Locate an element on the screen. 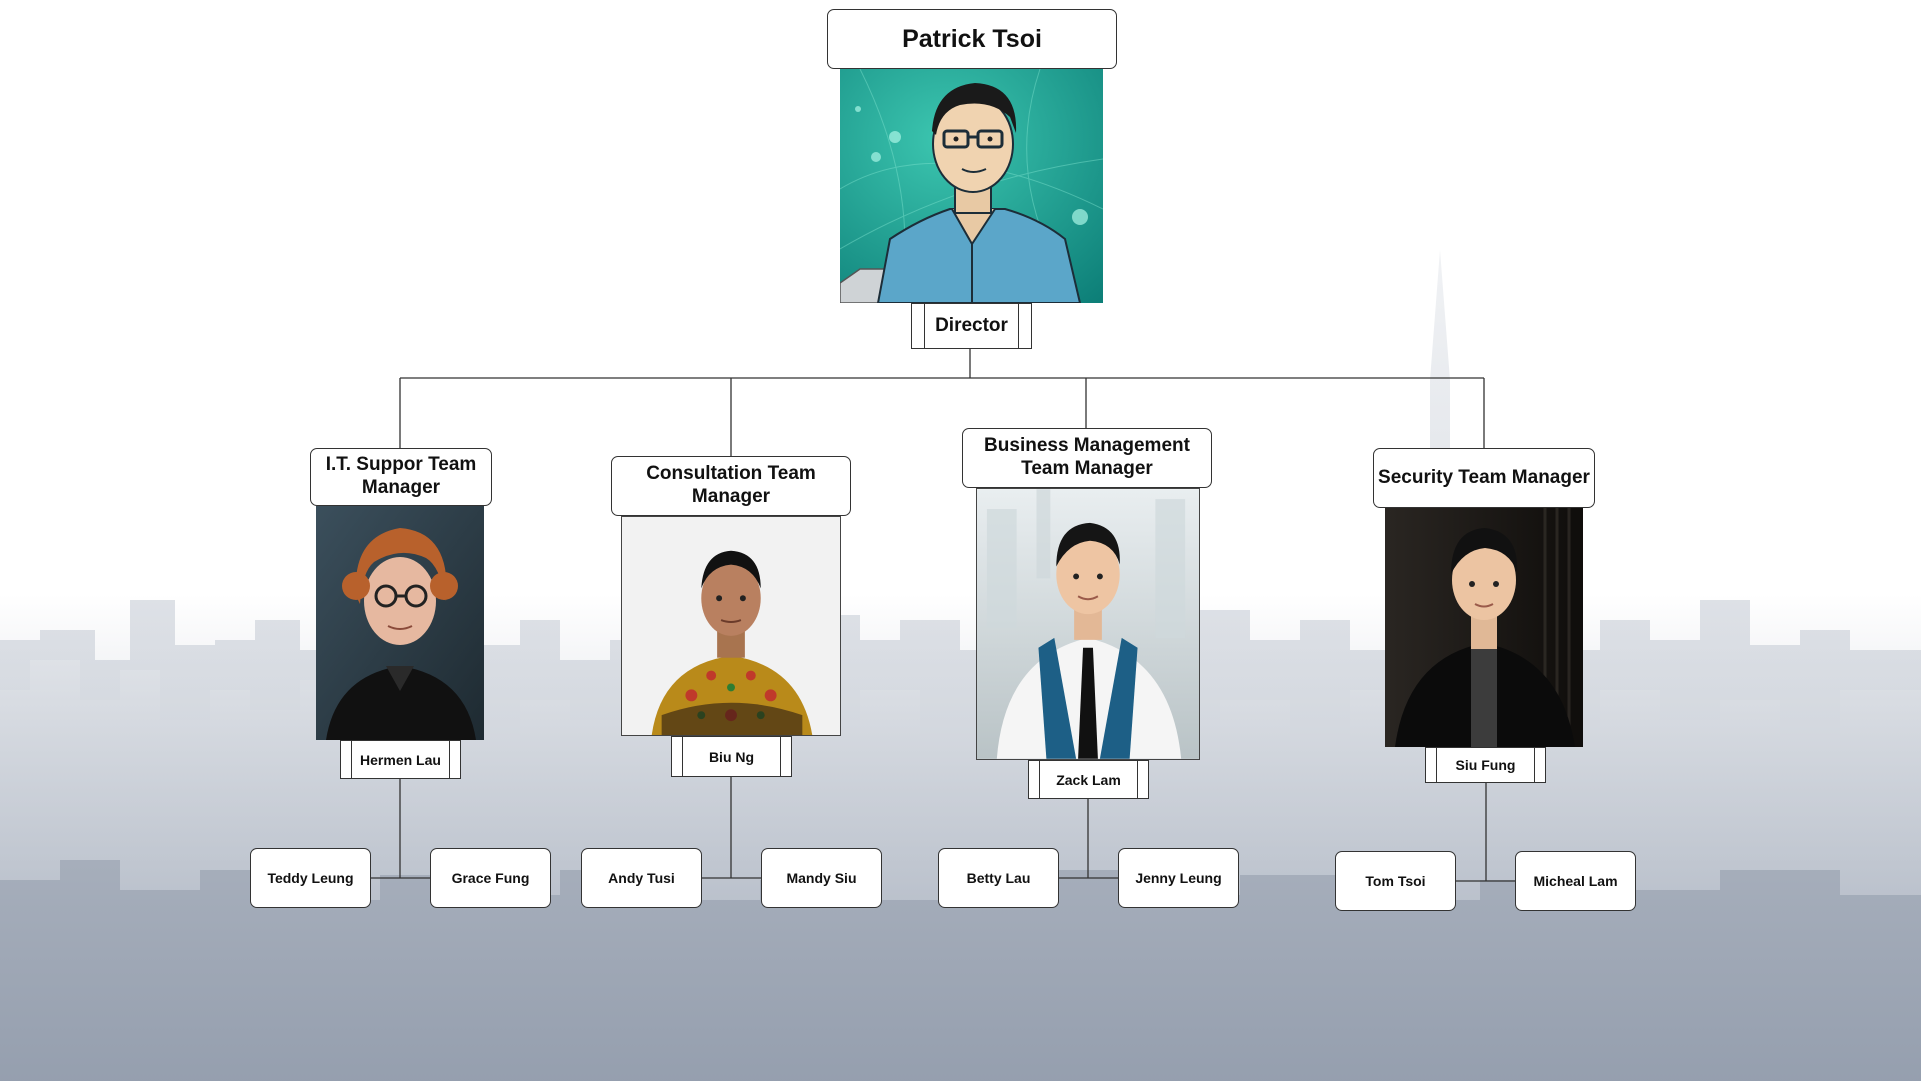 The width and height of the screenshot is (1921, 1081). staff-card: Tom Tsoi is located at coordinates (1395, 881).